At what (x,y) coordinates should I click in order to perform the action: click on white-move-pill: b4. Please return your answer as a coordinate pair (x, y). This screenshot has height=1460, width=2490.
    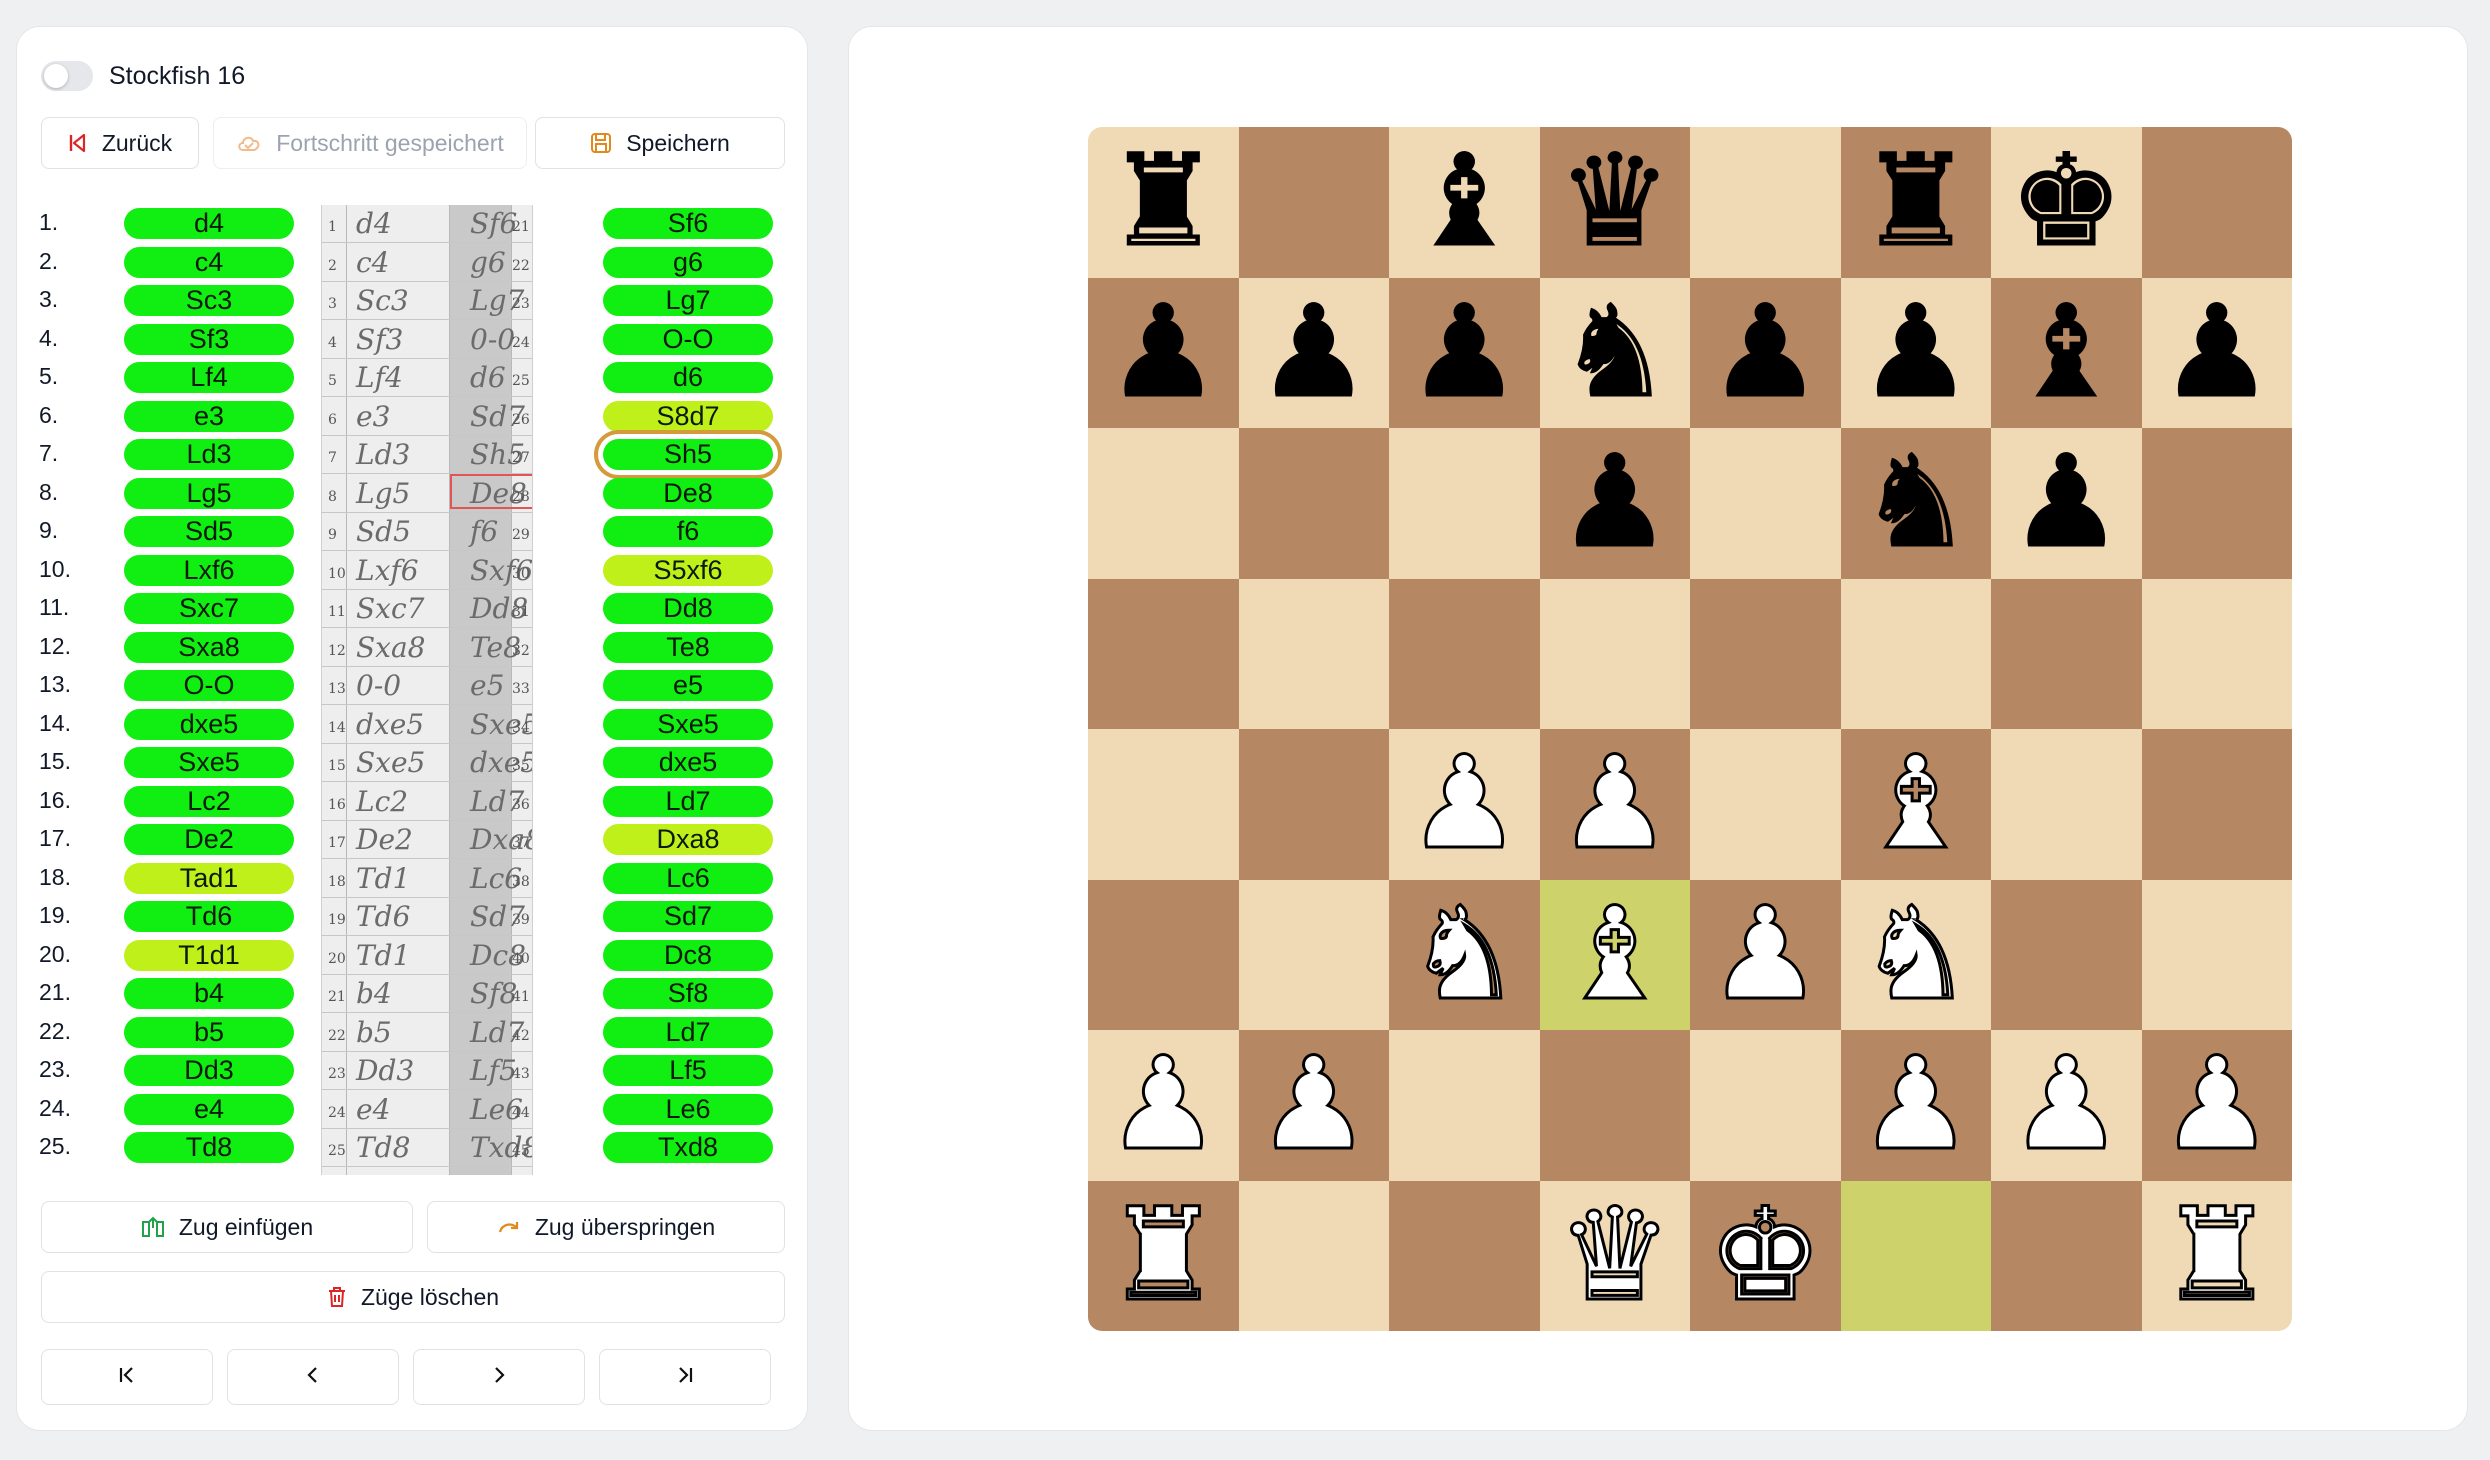
    Looking at the image, I should click on (209, 993).